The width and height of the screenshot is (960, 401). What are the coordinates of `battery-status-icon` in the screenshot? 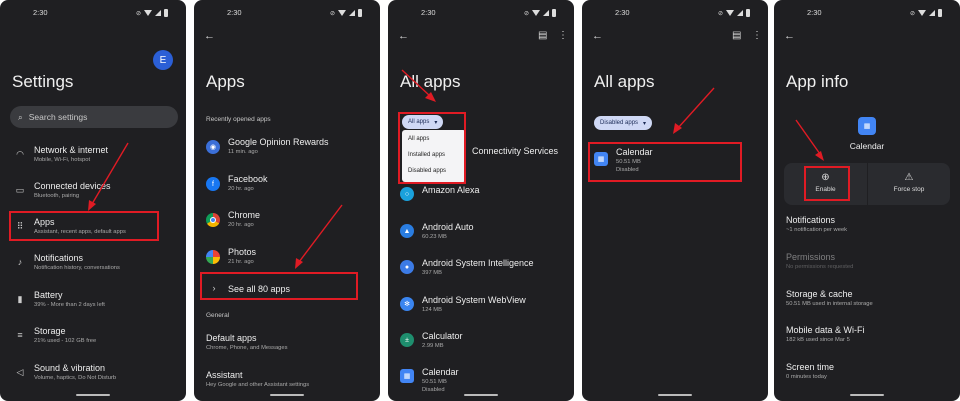 It's located at (748, 13).